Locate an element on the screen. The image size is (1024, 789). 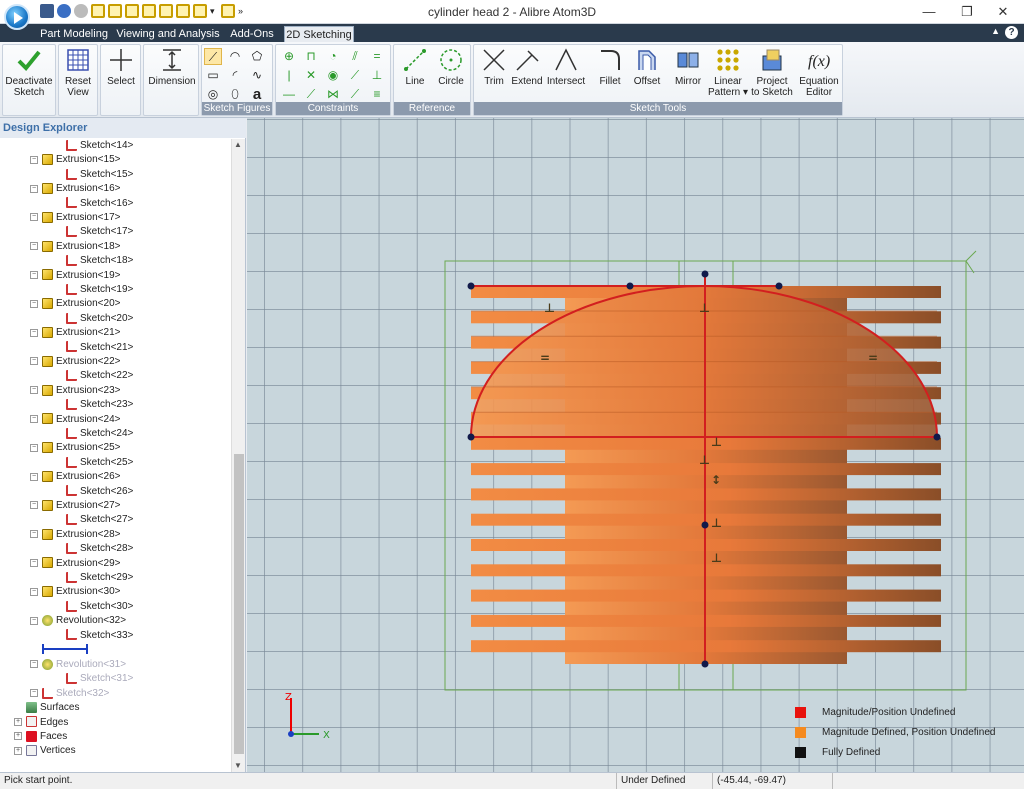
reference-line-button: Line is located at coordinates (415, 75).